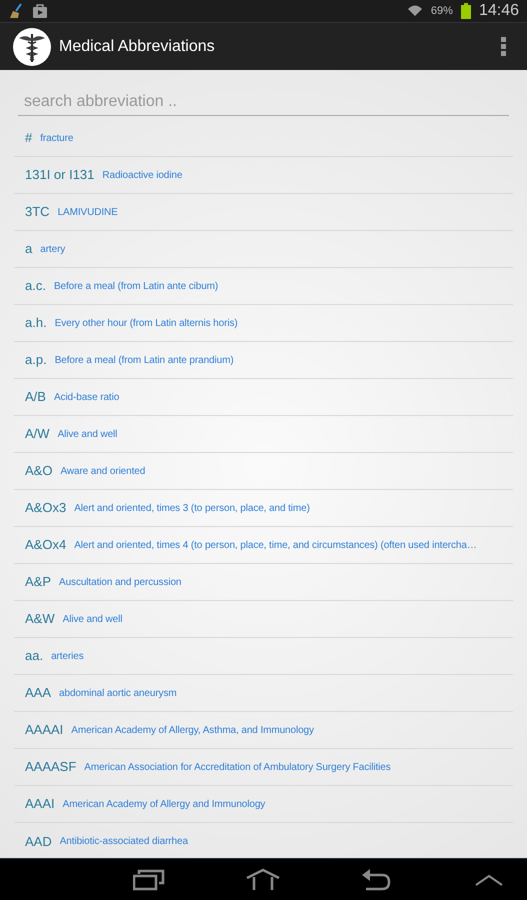  Describe the element at coordinates (237, 767) in the screenshot. I see `meaning: American Association for Accreditation of Ambulatory Surgery Facilities` at that location.